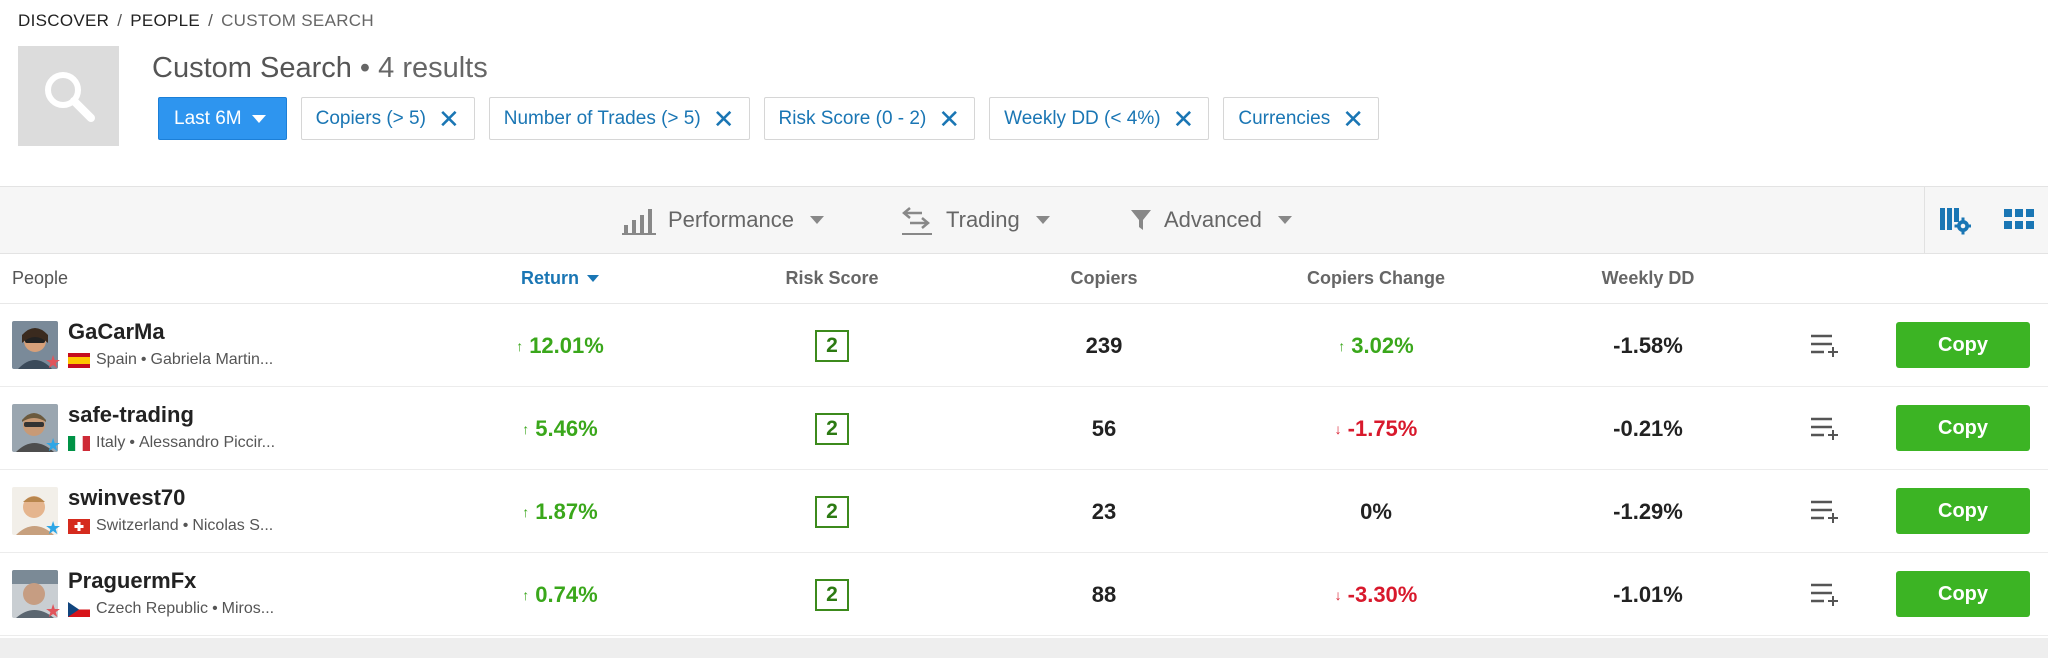 The height and width of the screenshot is (658, 2048). Describe the element at coordinates (1099, 118) in the screenshot. I see `filter-chip-weekly-dd: Weekly DD (< 4%) ✕` at that location.